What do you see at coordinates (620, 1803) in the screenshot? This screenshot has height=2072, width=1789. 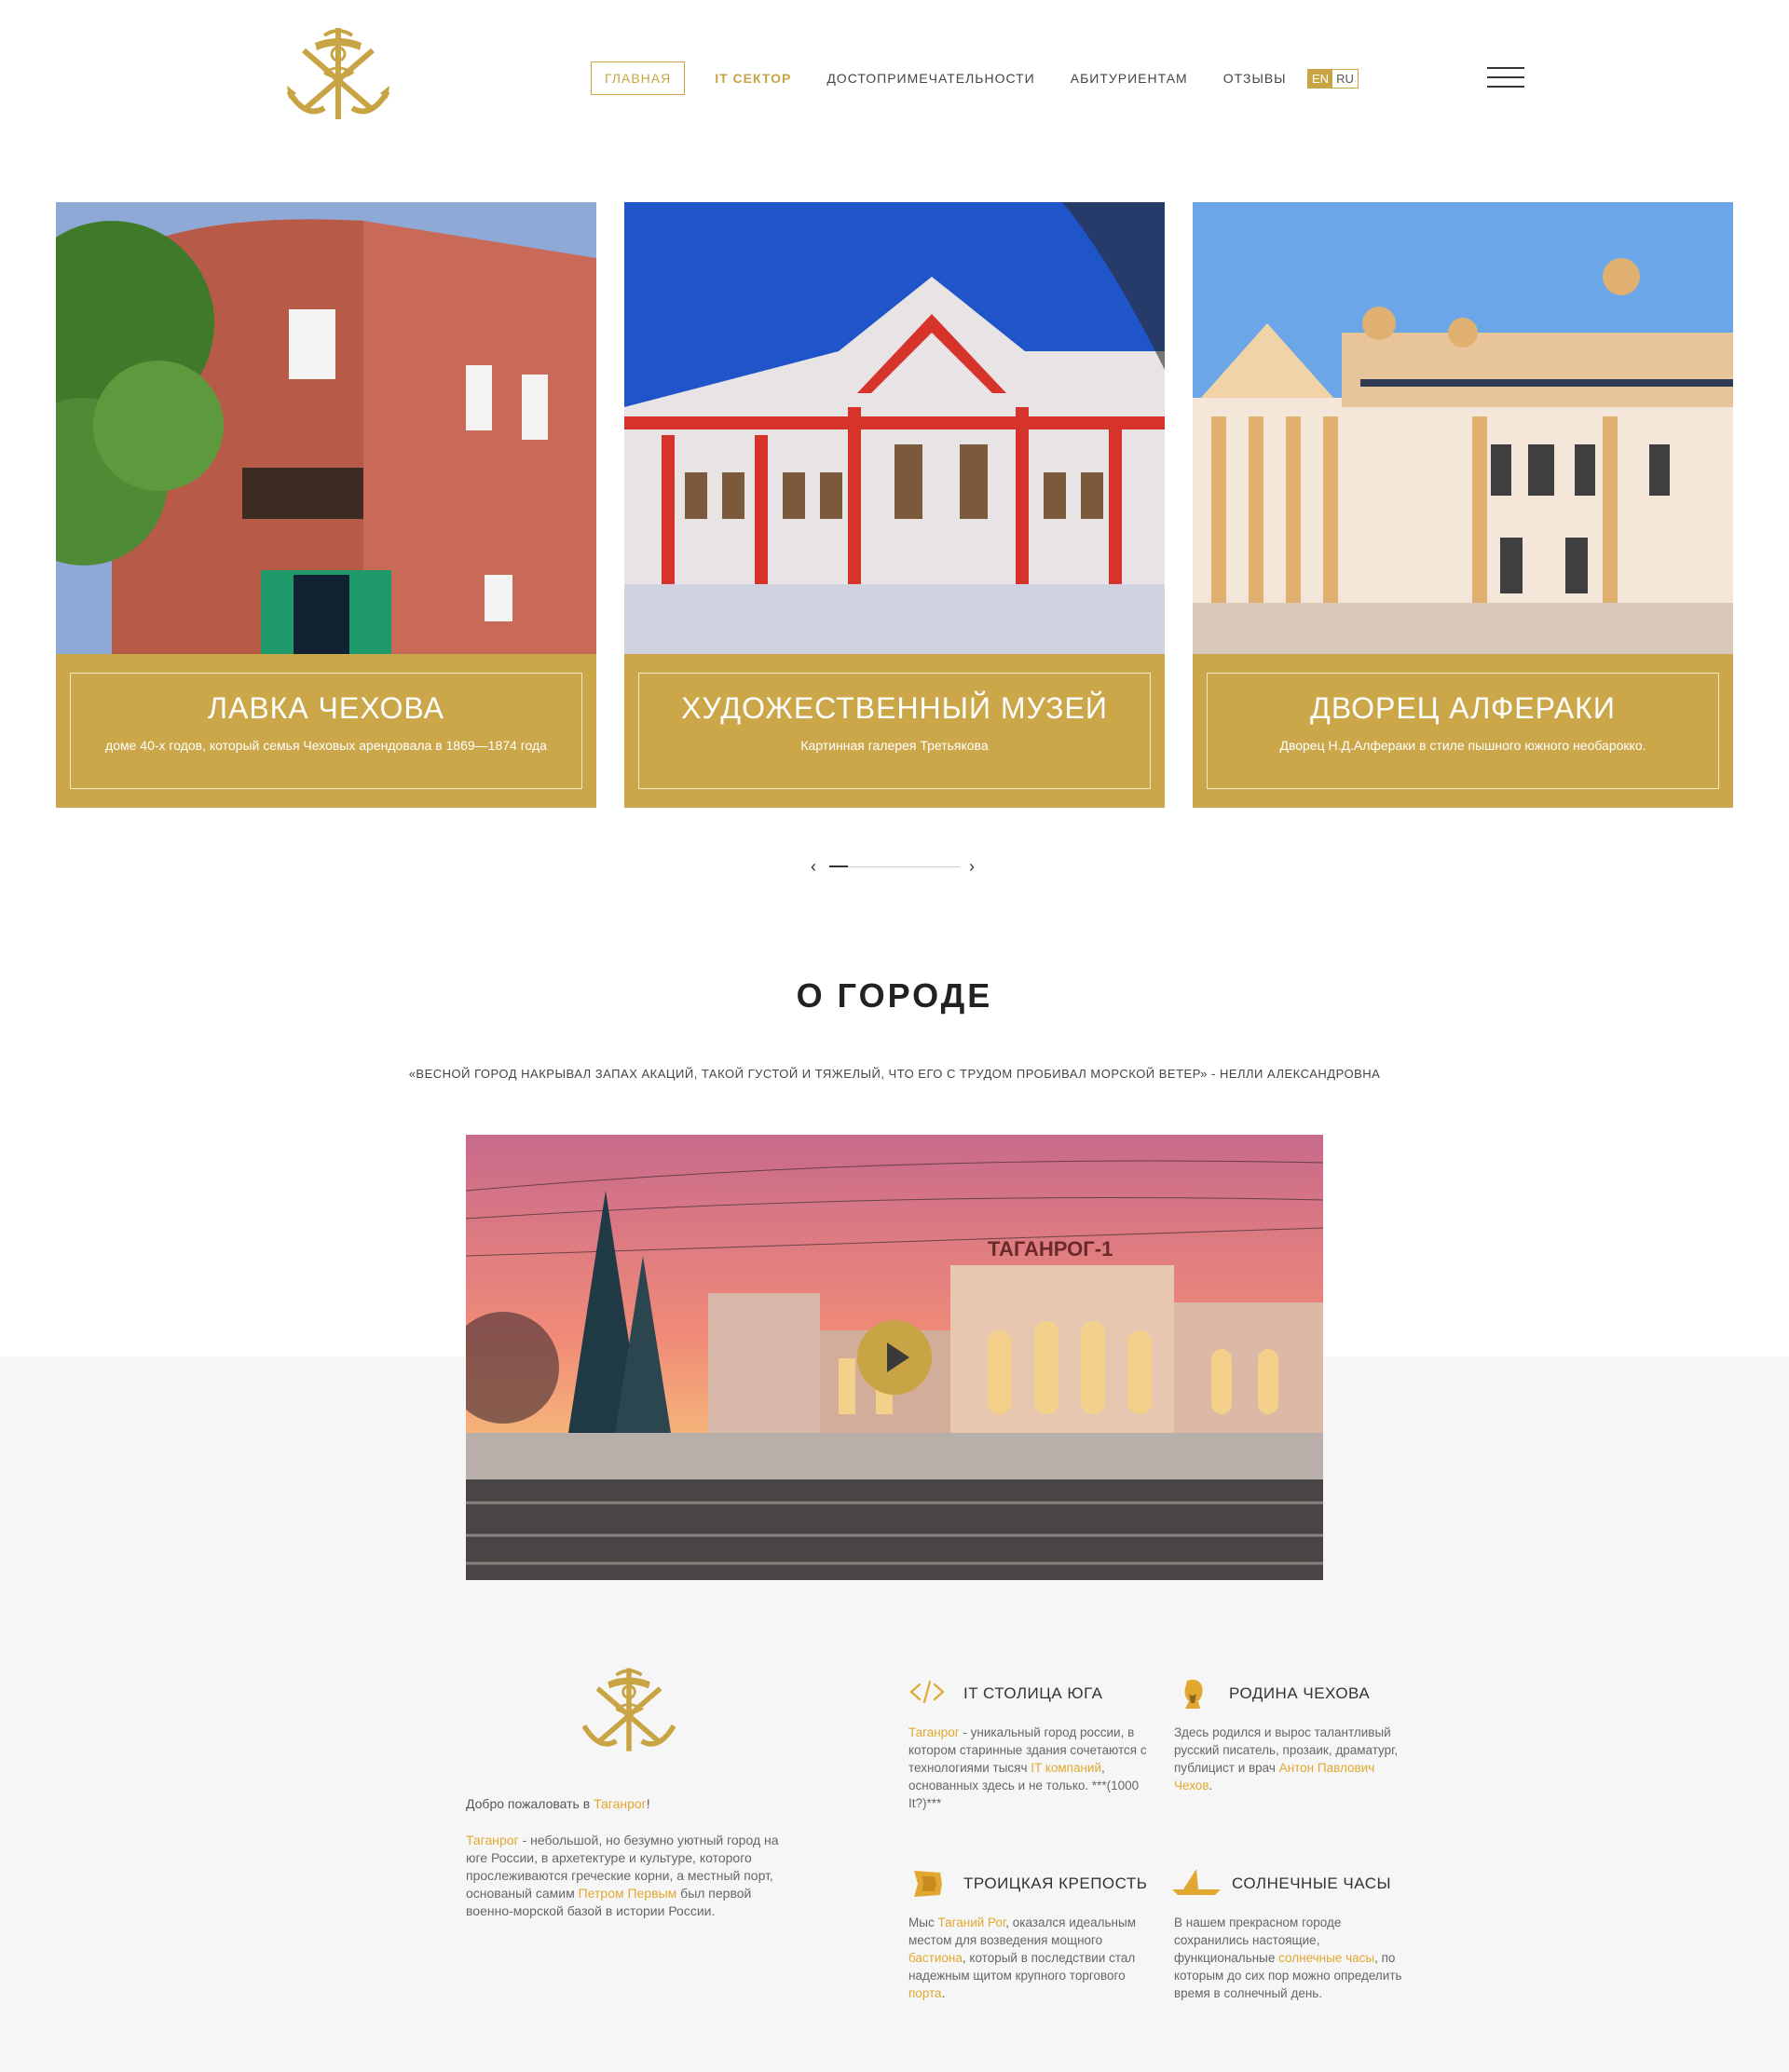 I see `welcome-city-link: Таганрог` at bounding box center [620, 1803].